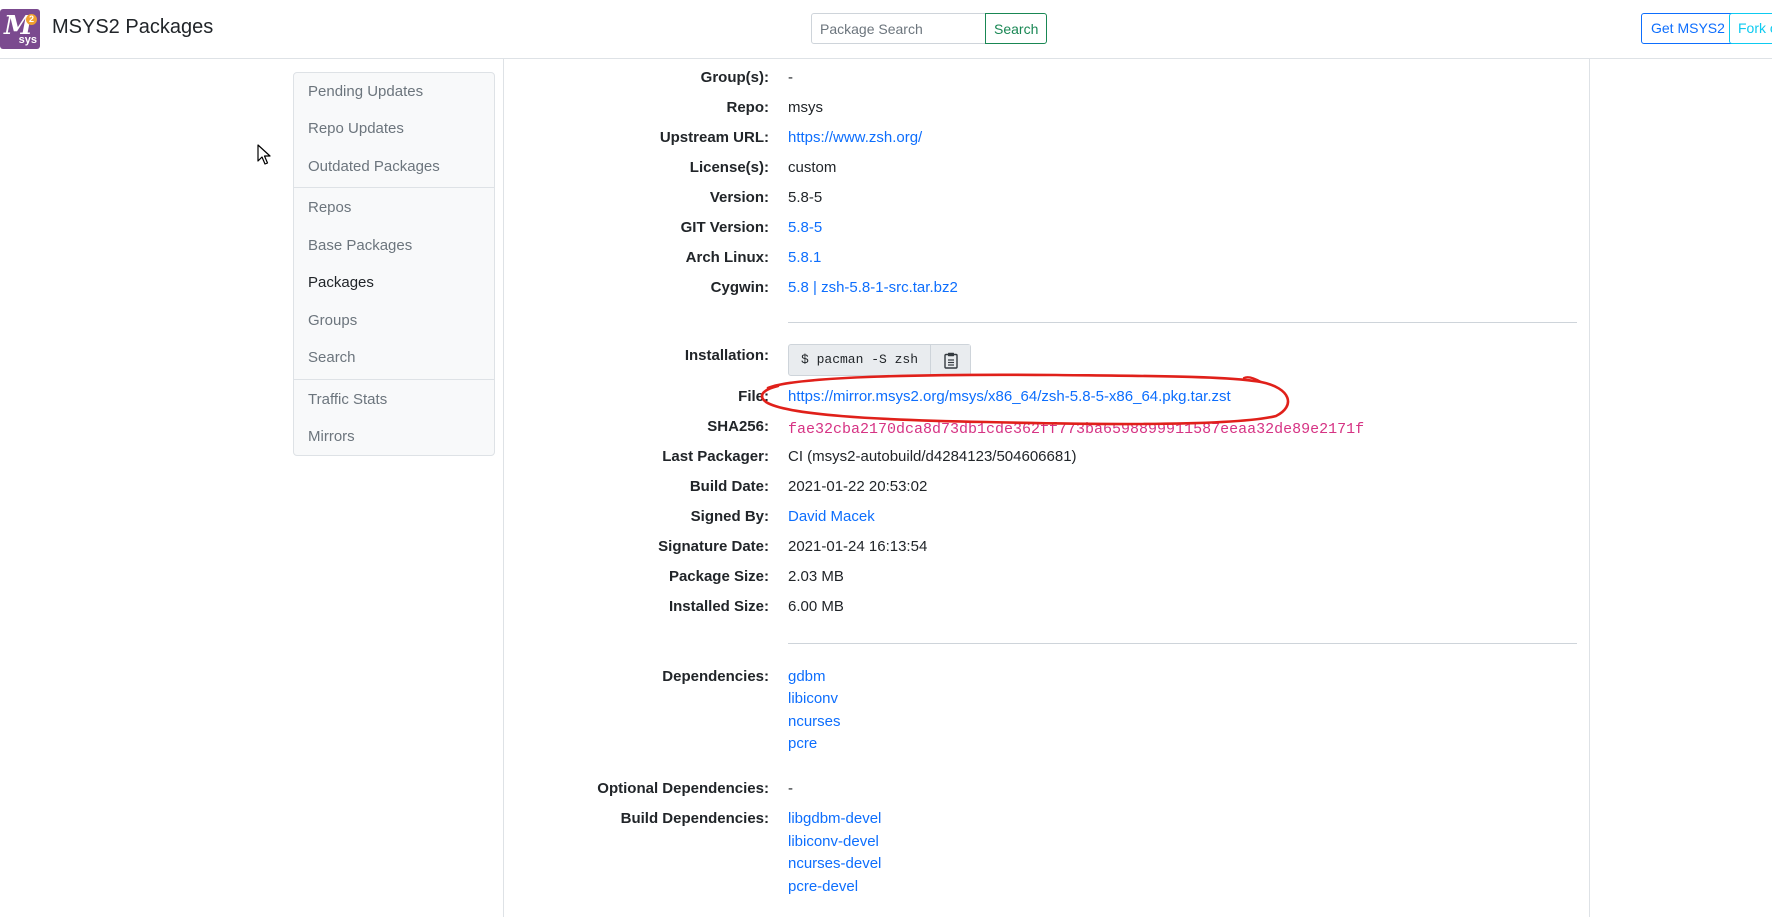  I want to click on signature-date-label: Signature Date:, so click(713, 546).